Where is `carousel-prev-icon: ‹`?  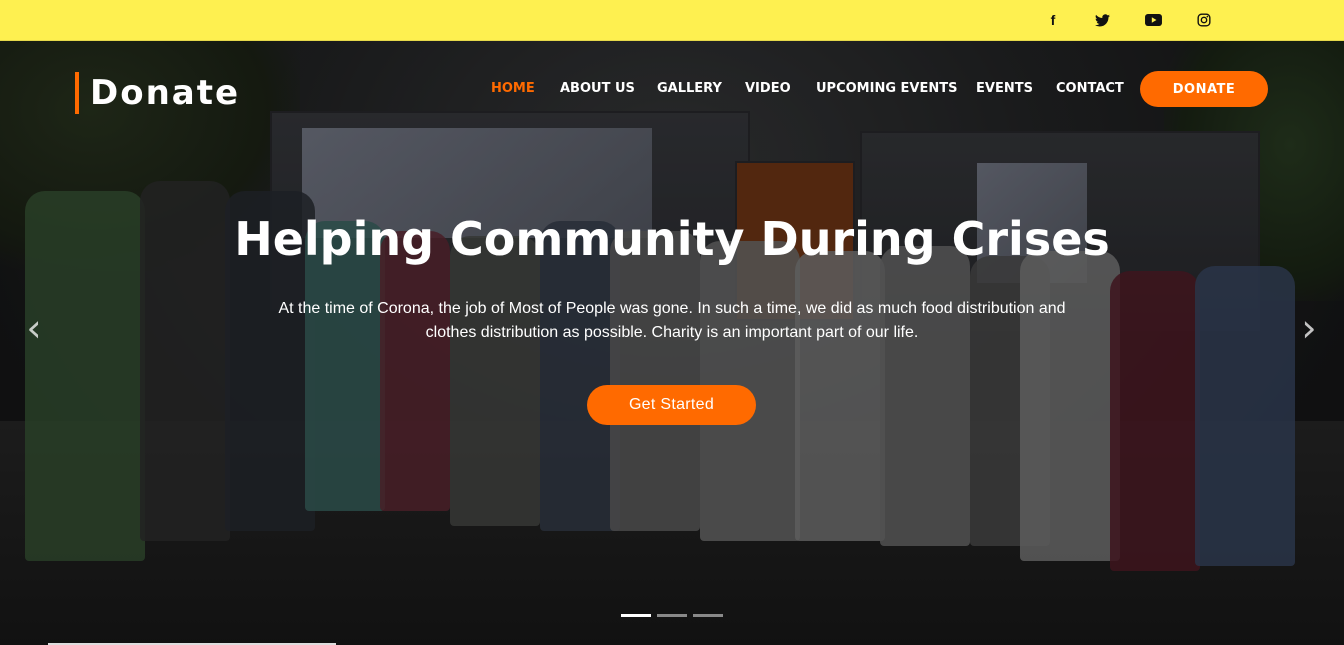 carousel-prev-icon: ‹ is located at coordinates (34, 328).